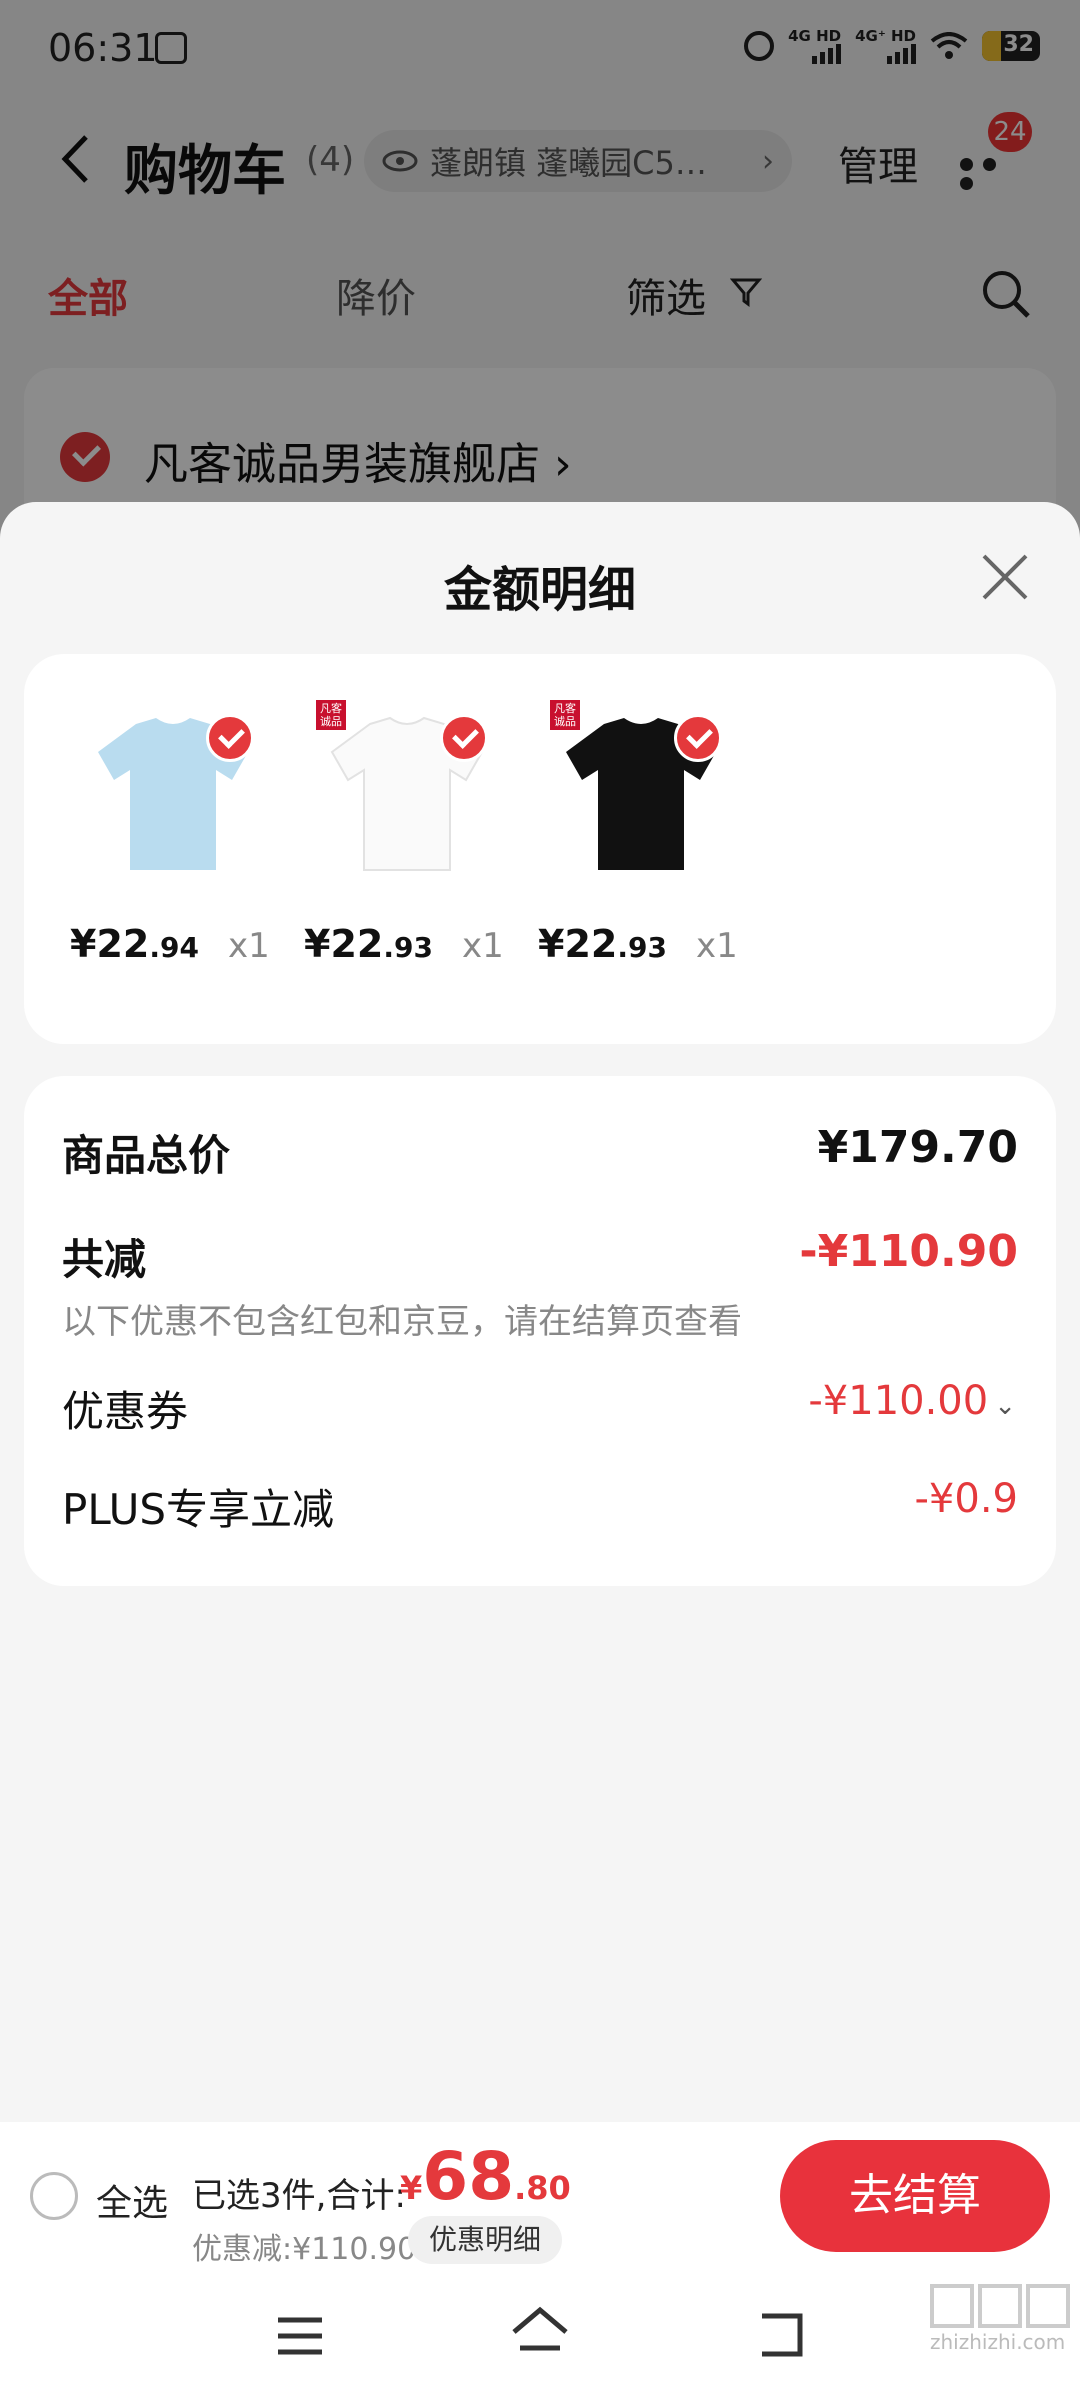 The height and width of the screenshot is (2400, 1080). What do you see at coordinates (998, 2342) in the screenshot?
I see `watermark-text: zhizhizhi.com` at bounding box center [998, 2342].